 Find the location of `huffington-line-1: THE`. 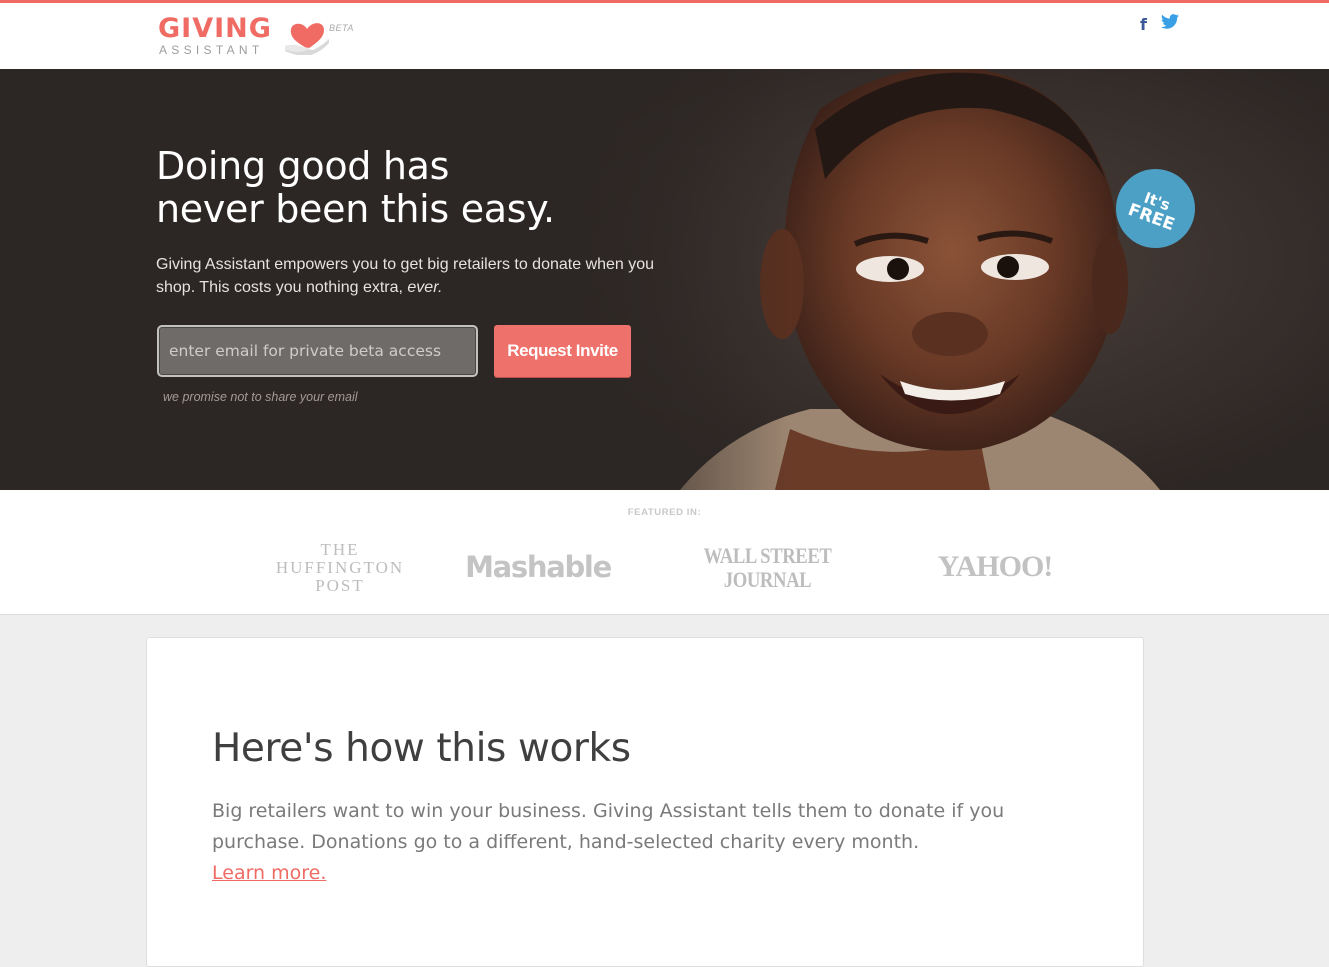

huffington-line-1: THE is located at coordinates (340, 549).